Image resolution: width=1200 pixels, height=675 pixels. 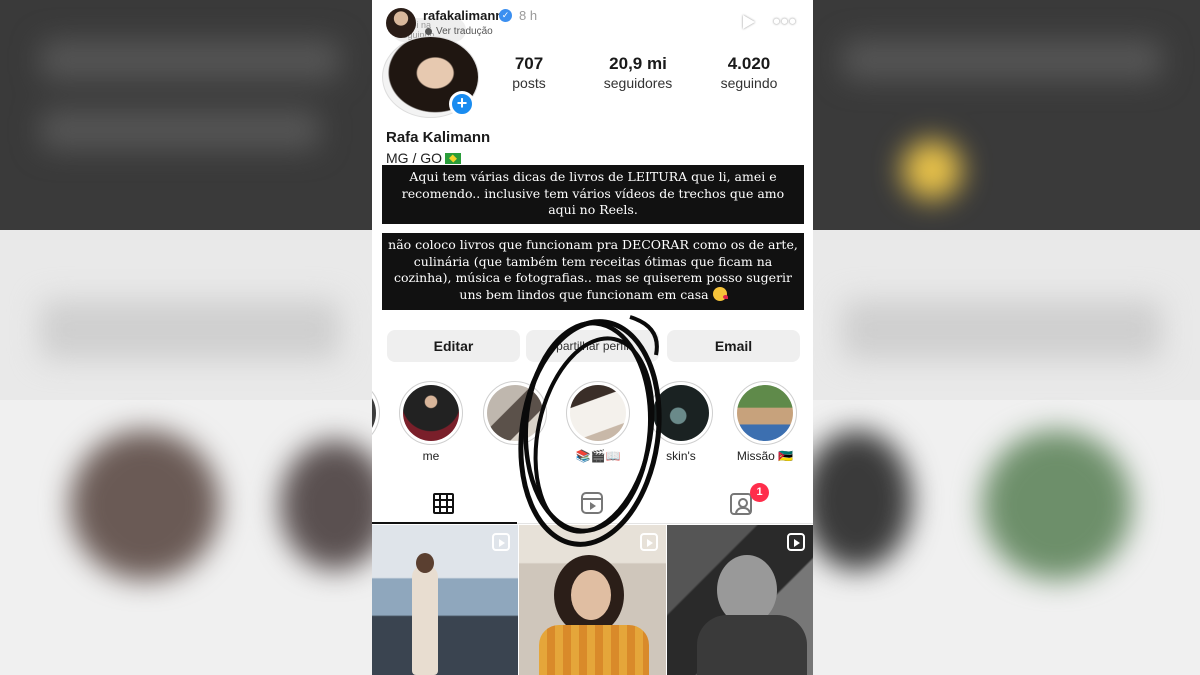 What do you see at coordinates (444, 523) in the screenshot?
I see `active-tab-indicator` at bounding box center [444, 523].